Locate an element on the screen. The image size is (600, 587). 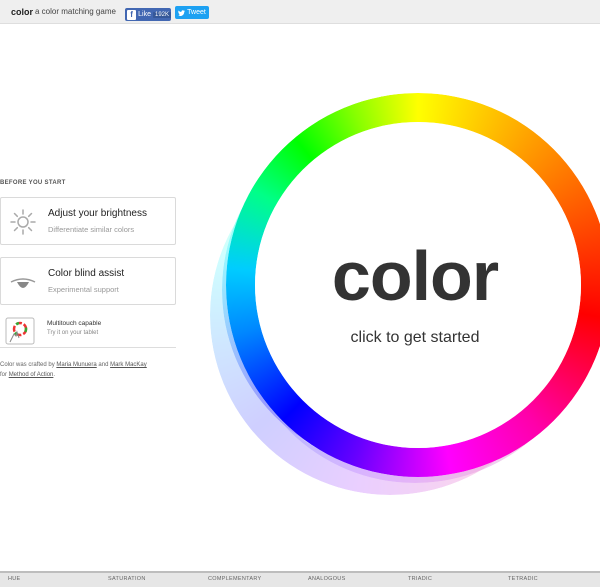
thumbs-up-icon: f is located at coordinates (132, 14).